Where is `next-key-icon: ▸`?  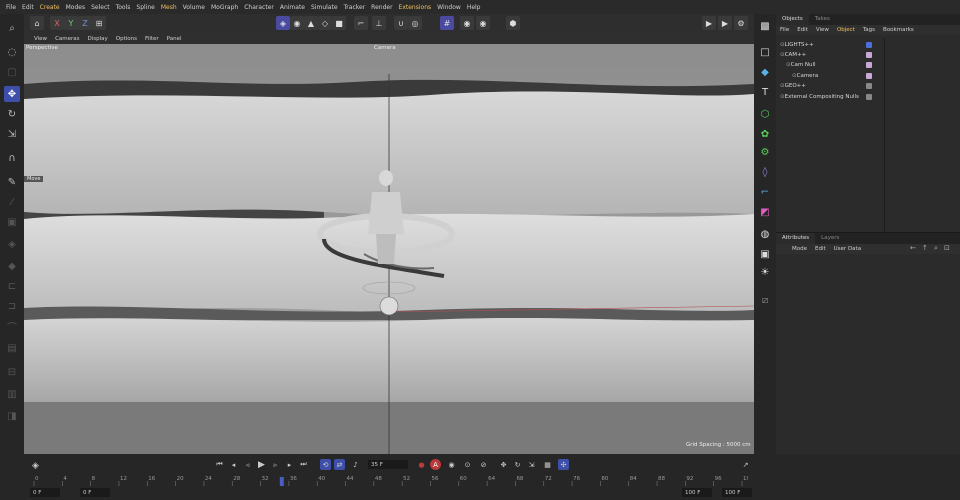 next-key-icon: ▸ is located at coordinates (289, 464).